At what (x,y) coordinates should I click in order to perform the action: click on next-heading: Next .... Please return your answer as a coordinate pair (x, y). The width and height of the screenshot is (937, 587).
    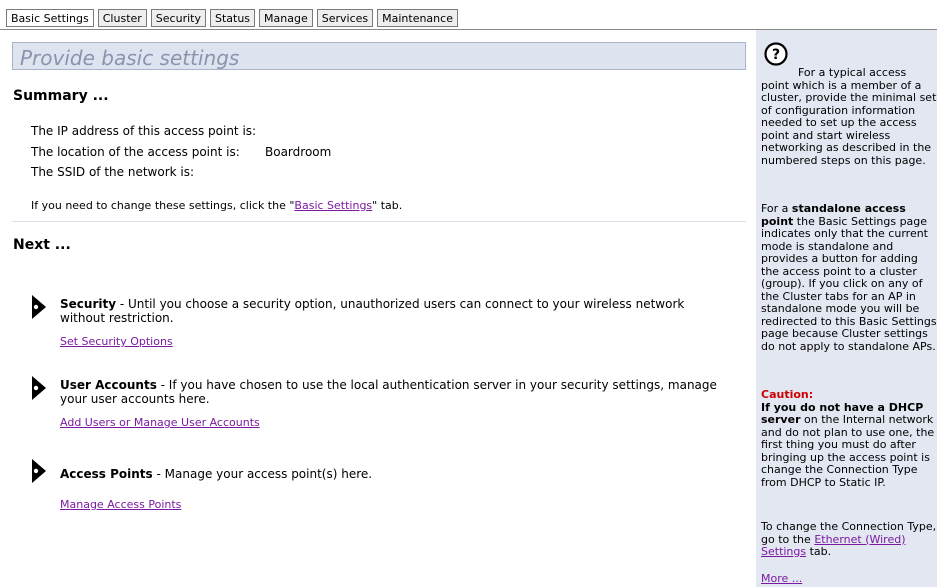
    Looking at the image, I should click on (42, 245).